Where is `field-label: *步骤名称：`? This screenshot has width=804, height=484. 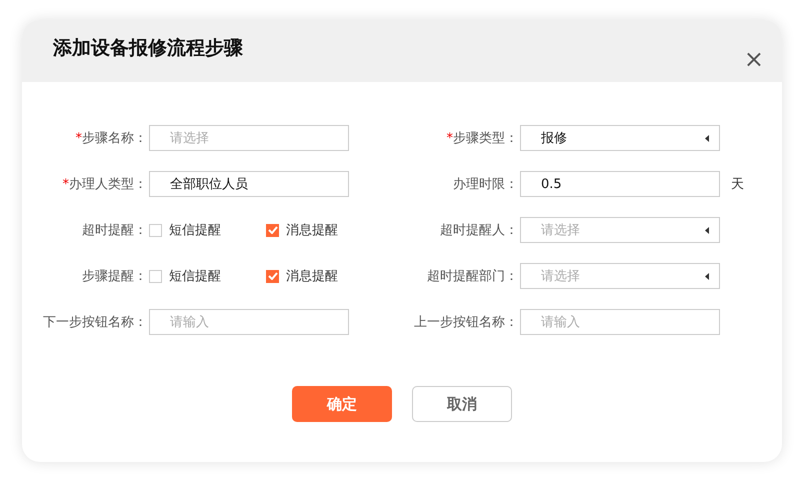 field-label: *步骤名称： is located at coordinates (111, 138).